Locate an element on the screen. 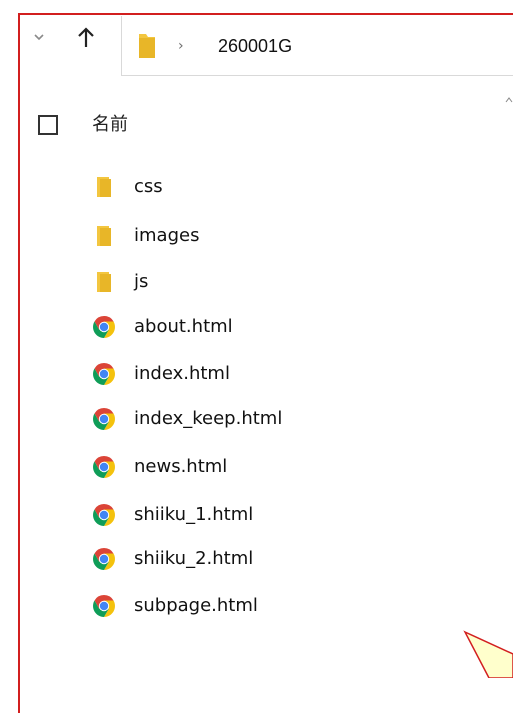  list-item-file-shiiku-1: shiiku_1.html is located at coordinates (257, 515).